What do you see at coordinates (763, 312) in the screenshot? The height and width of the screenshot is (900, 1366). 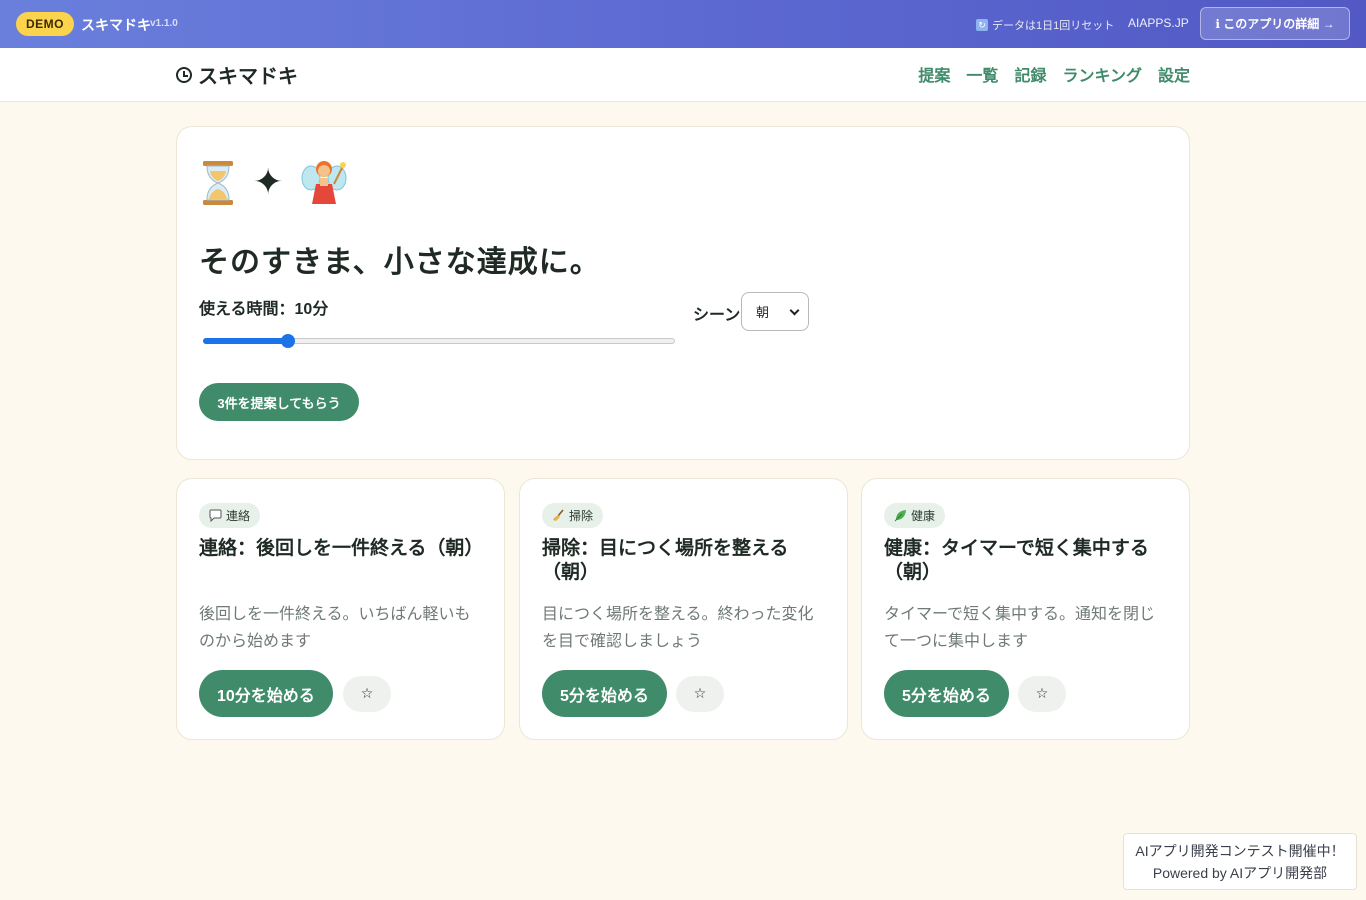 I see `scene-selected-value: 朝` at bounding box center [763, 312].